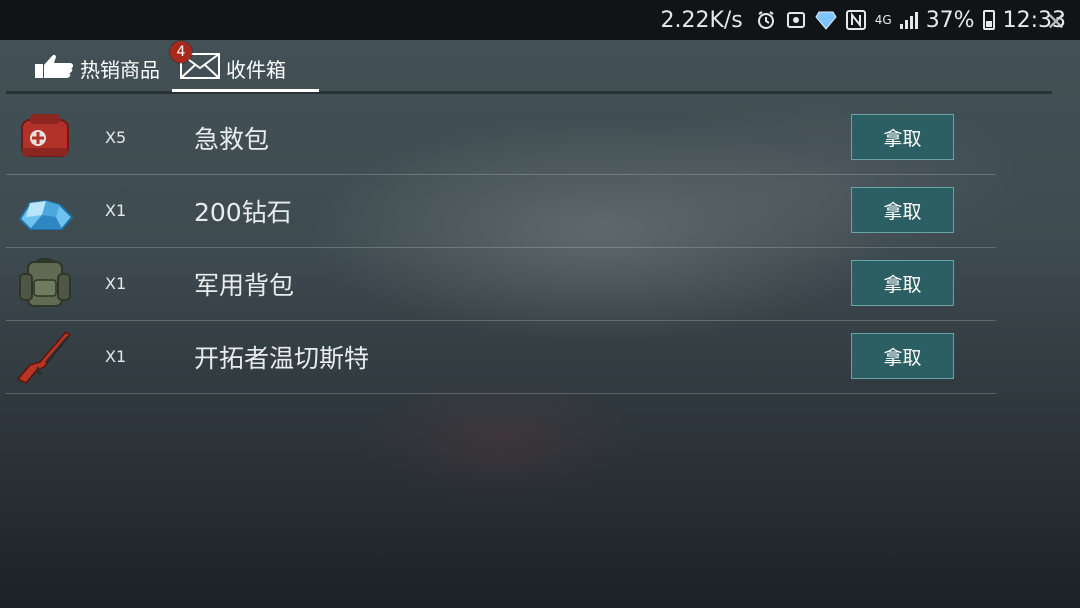  I want to click on active-tab-indicator, so click(245, 90).